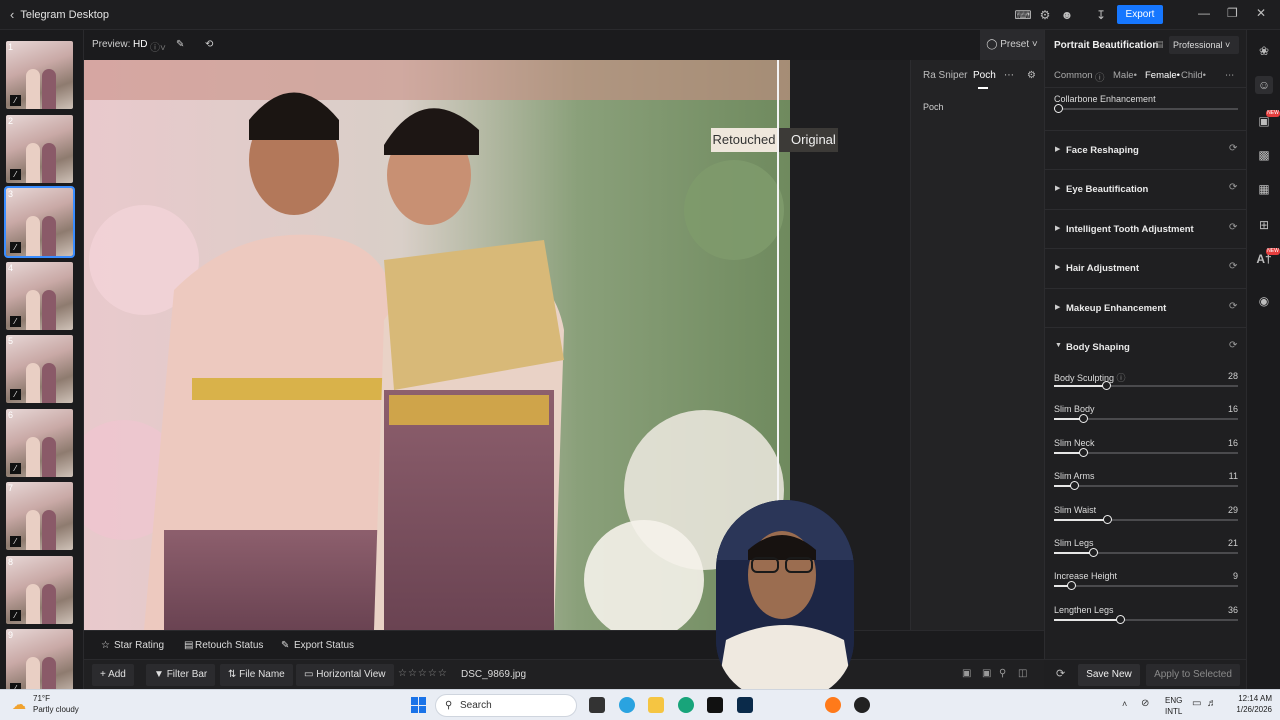 This screenshot has height=720, width=1280. What do you see at coordinates (1120, 378) in the screenshot?
I see `help-icon: ⓘ` at bounding box center [1120, 378].